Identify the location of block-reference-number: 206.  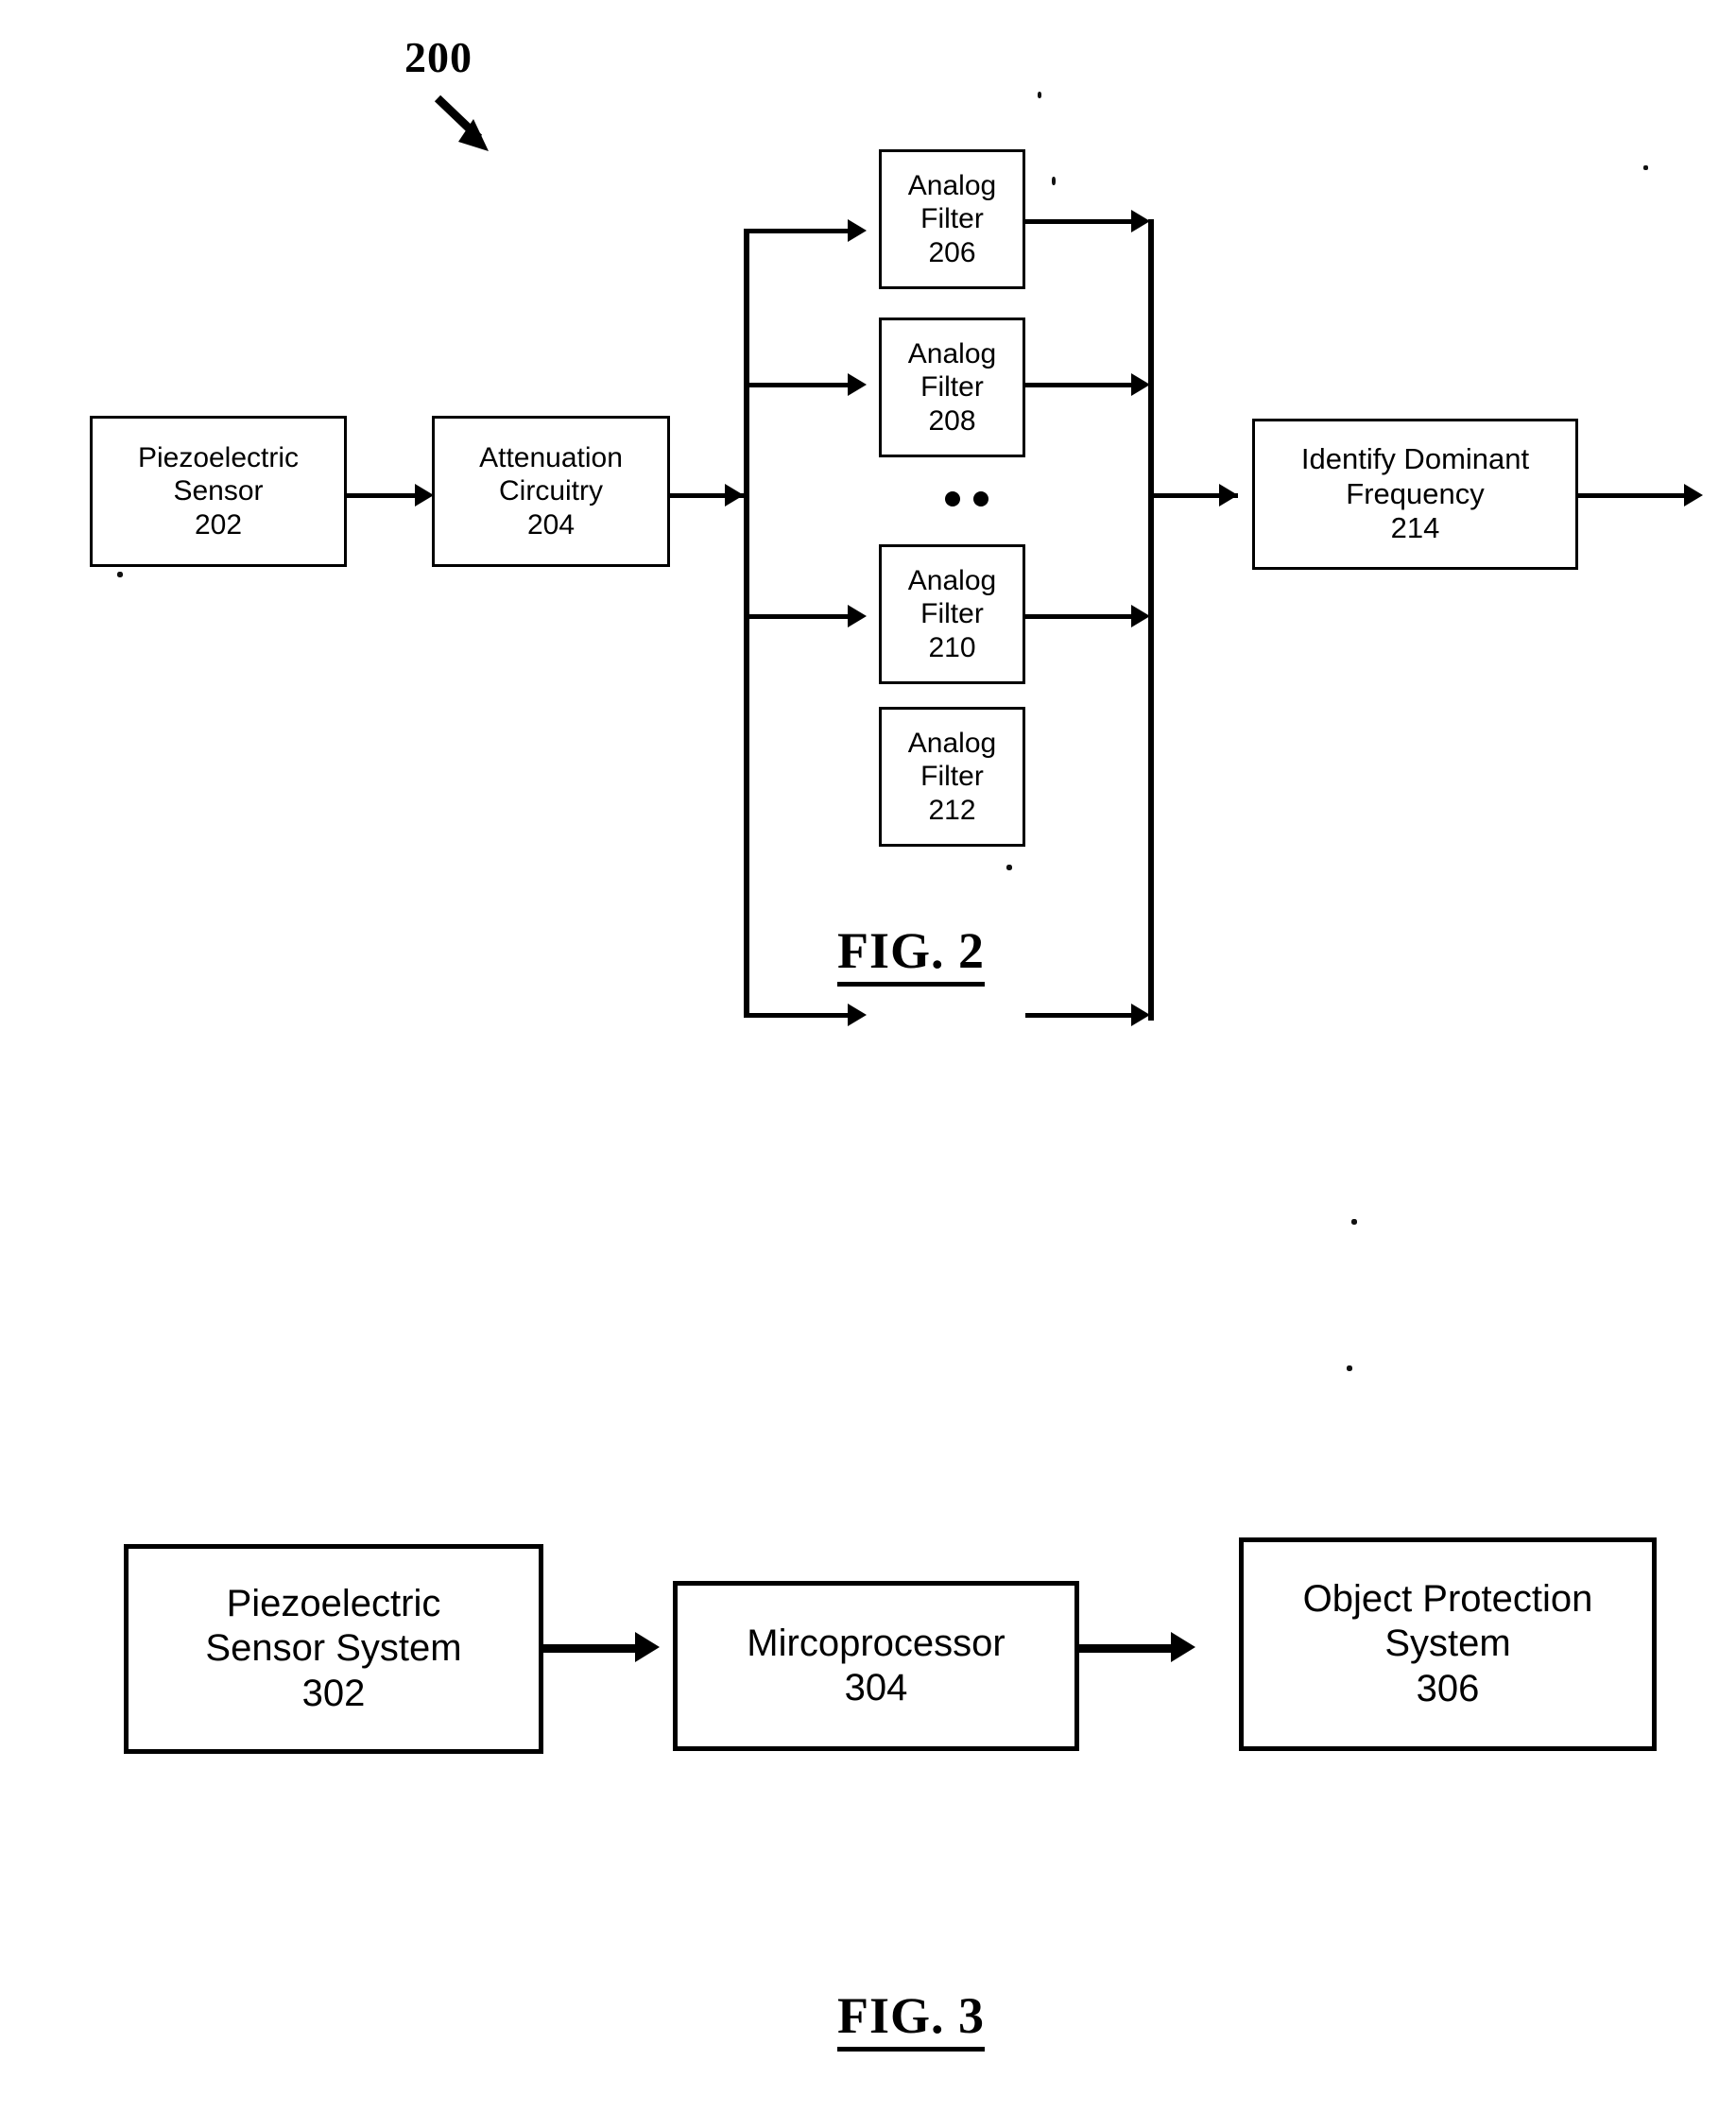
(952, 252).